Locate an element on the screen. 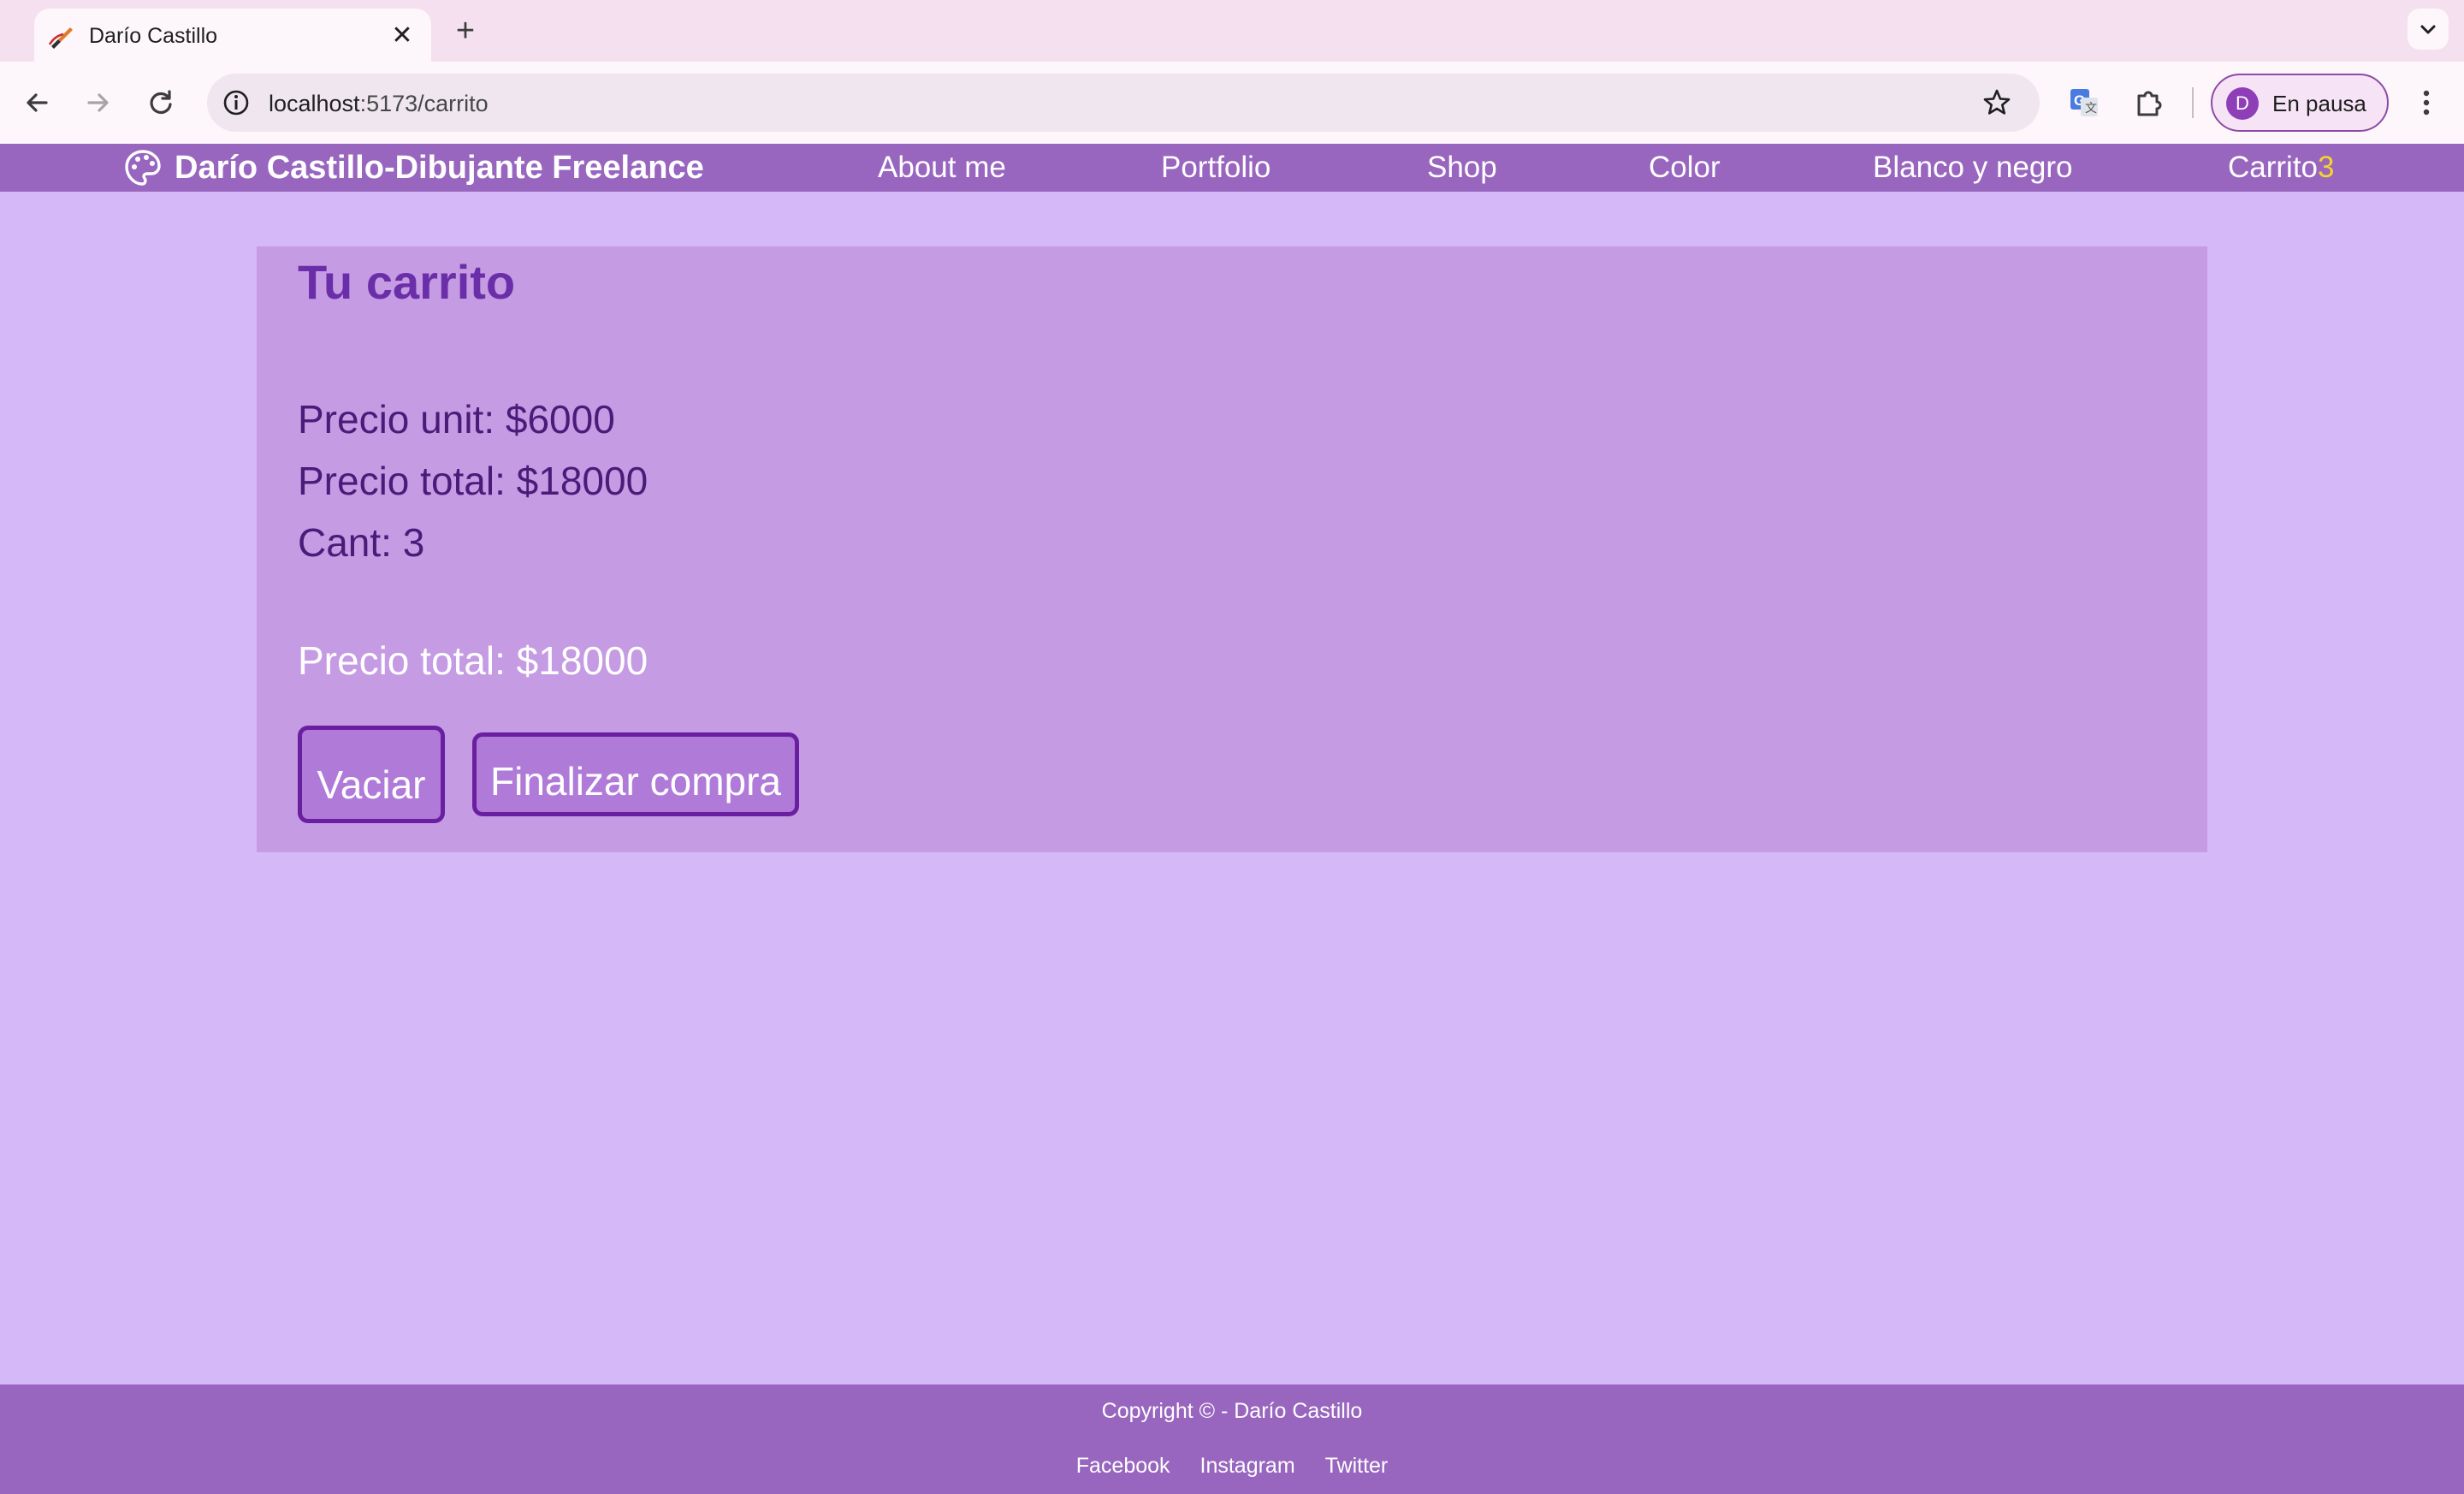  cart-count-badge: 3 is located at coordinates (2326, 168).